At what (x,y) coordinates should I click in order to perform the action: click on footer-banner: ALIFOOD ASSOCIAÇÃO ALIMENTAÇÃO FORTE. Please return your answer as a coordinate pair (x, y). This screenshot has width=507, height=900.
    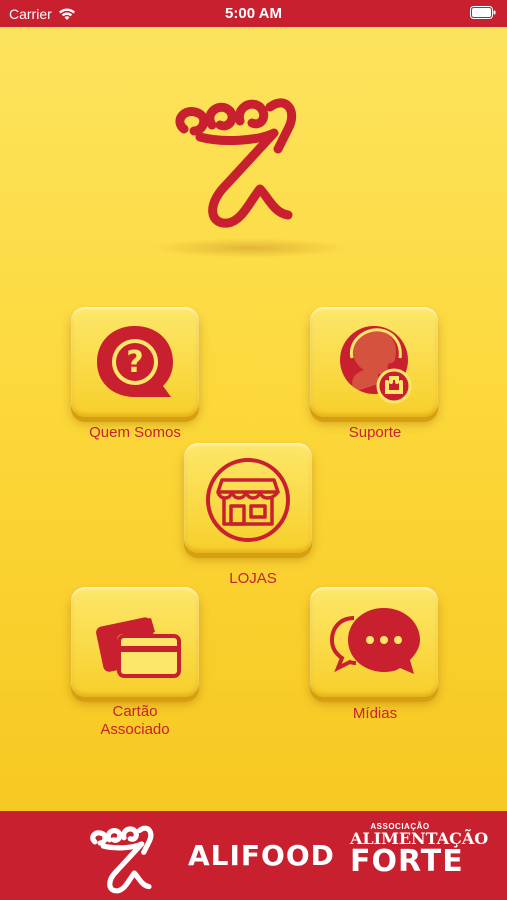
    Looking at the image, I should click on (253, 855).